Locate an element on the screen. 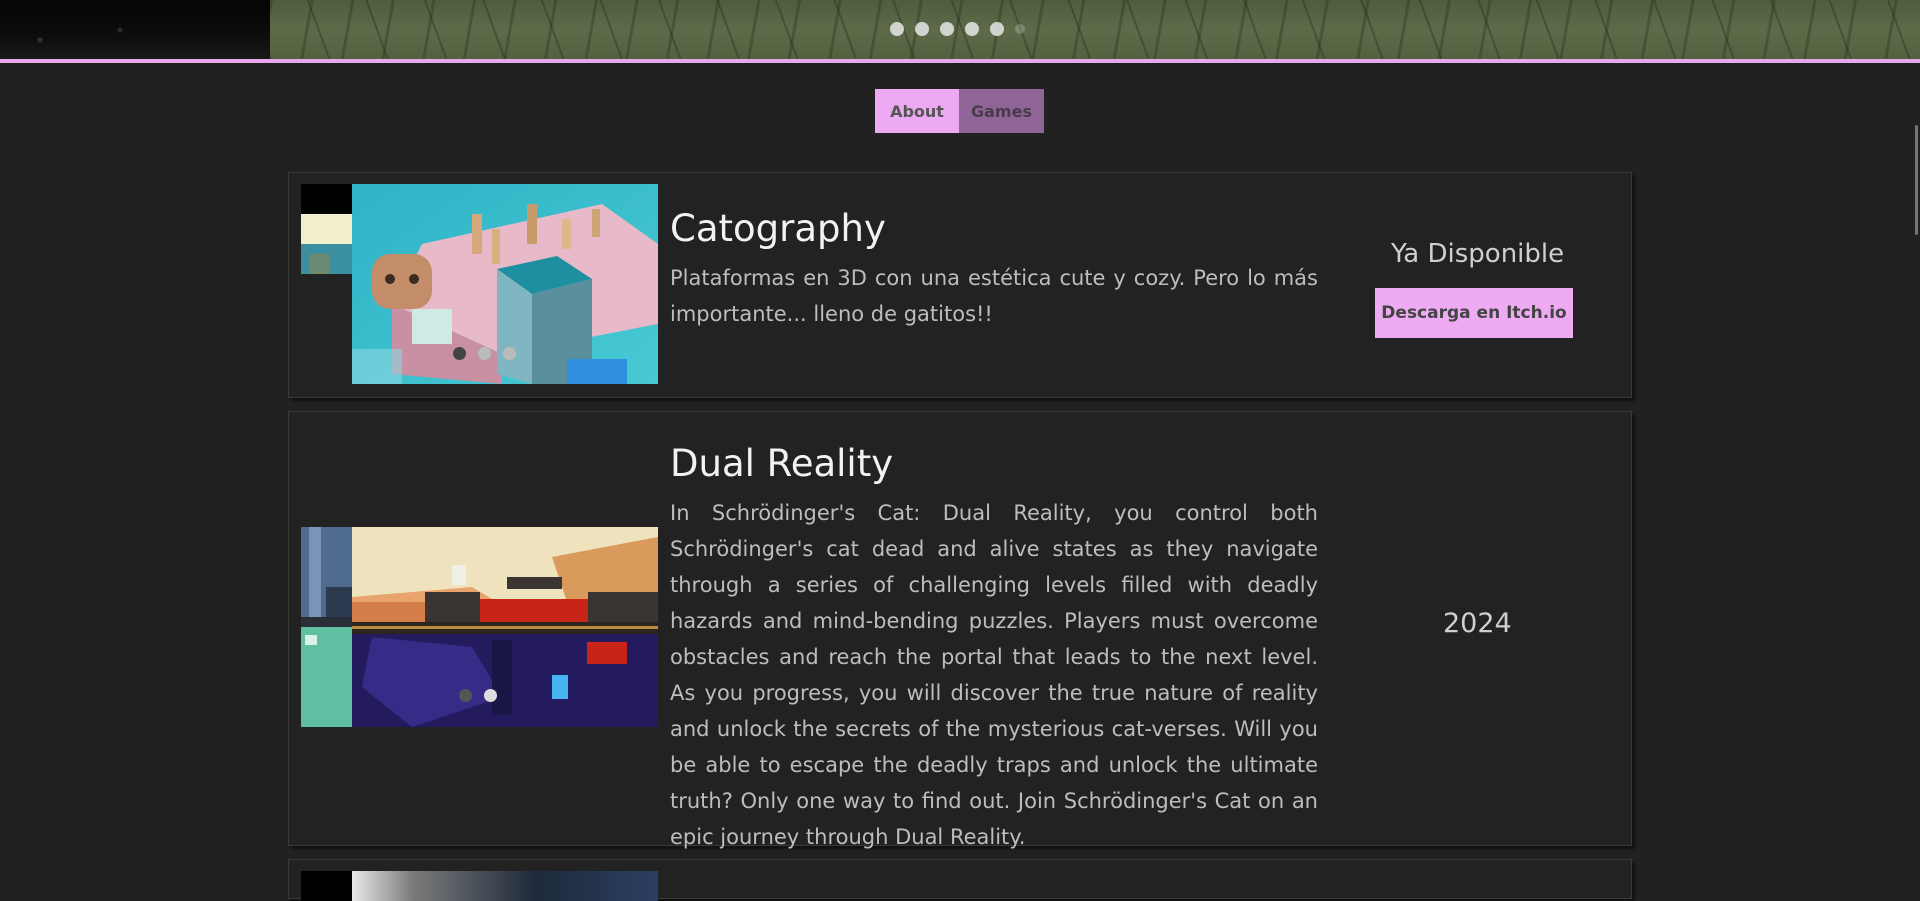  release-year: 2024 is located at coordinates (1477, 623).